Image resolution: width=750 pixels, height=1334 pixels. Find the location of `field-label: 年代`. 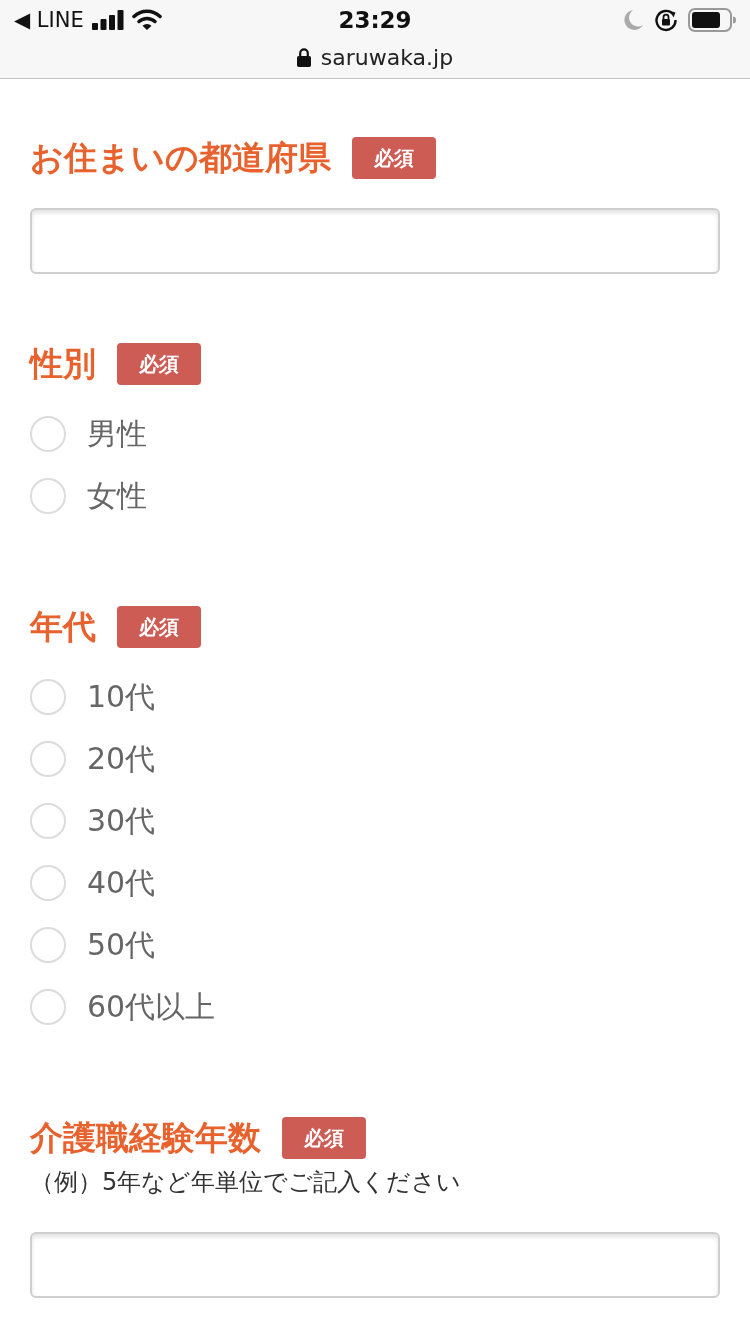

field-label: 年代 is located at coordinates (63, 627).